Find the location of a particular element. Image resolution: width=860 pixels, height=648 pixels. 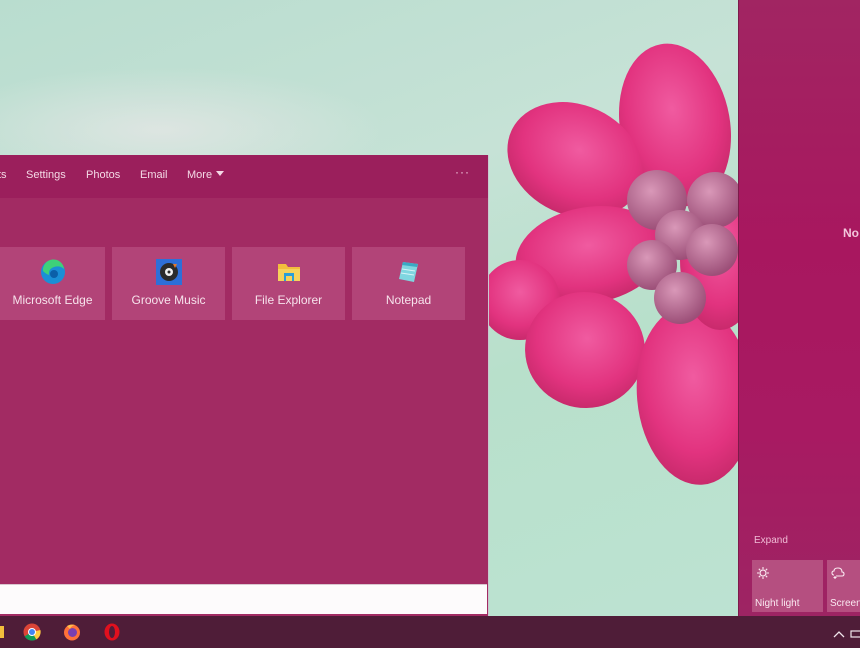

more-options-button: ··· is located at coordinates (462, 172).